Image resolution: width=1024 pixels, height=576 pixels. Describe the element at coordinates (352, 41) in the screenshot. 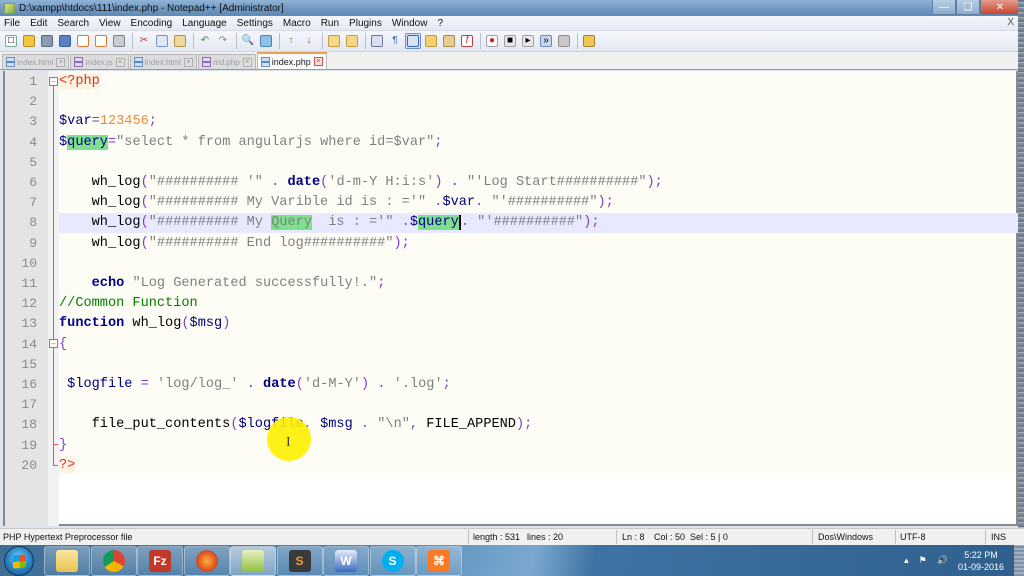

I see `sync-horizontal-icon` at that location.